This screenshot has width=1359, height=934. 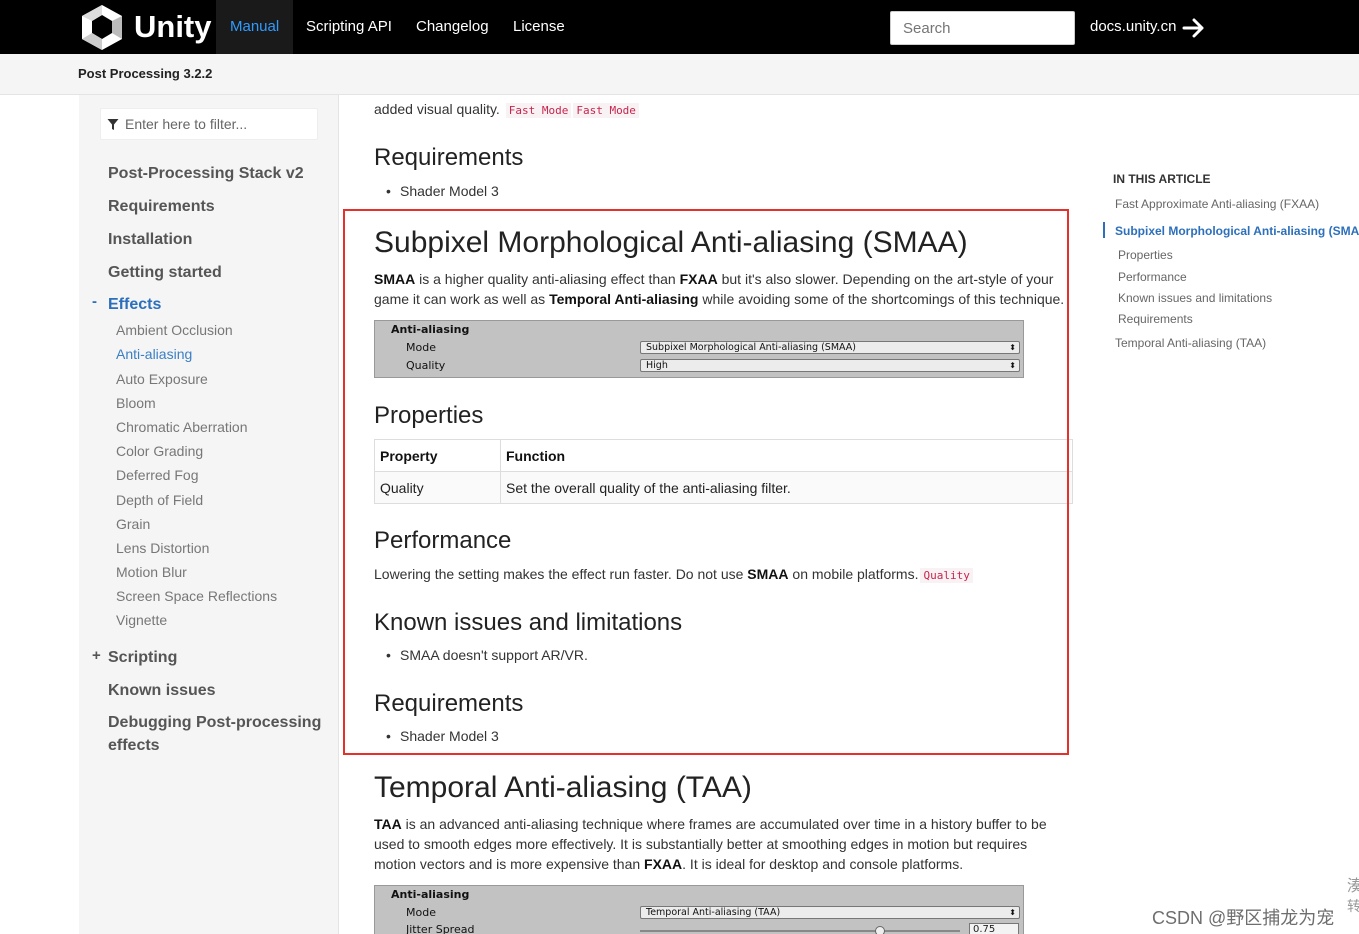 What do you see at coordinates (430, 894) in the screenshot?
I see `inspector-title: Anti-aliasing` at bounding box center [430, 894].